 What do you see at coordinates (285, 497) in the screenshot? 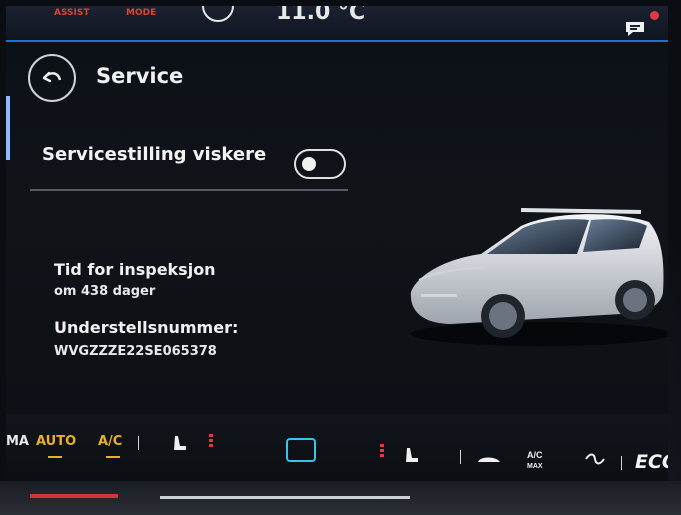
I see `ambient-light-white` at bounding box center [285, 497].